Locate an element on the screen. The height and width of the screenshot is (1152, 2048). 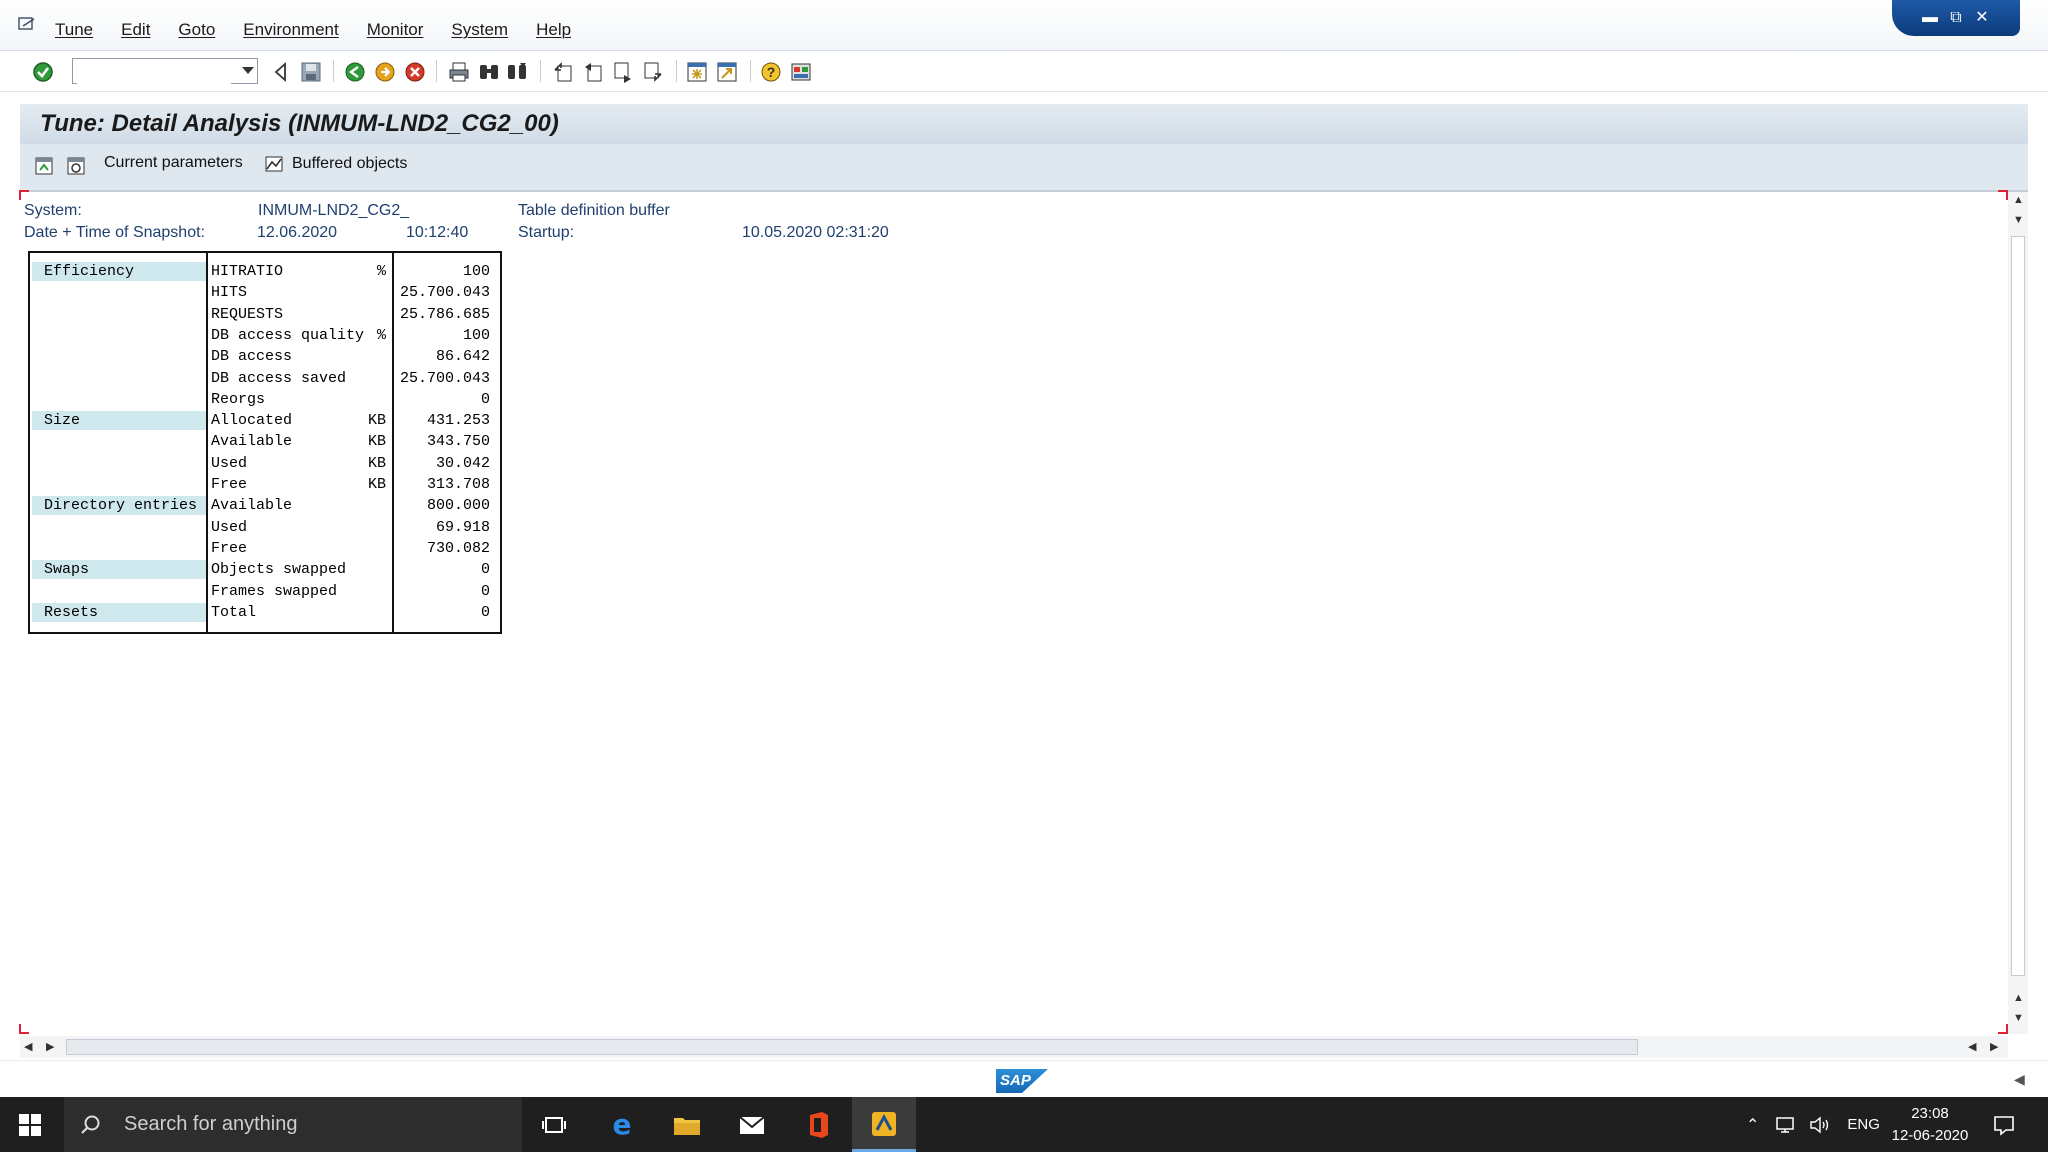
metric-label: DB access saved is located at coordinates (279, 378).